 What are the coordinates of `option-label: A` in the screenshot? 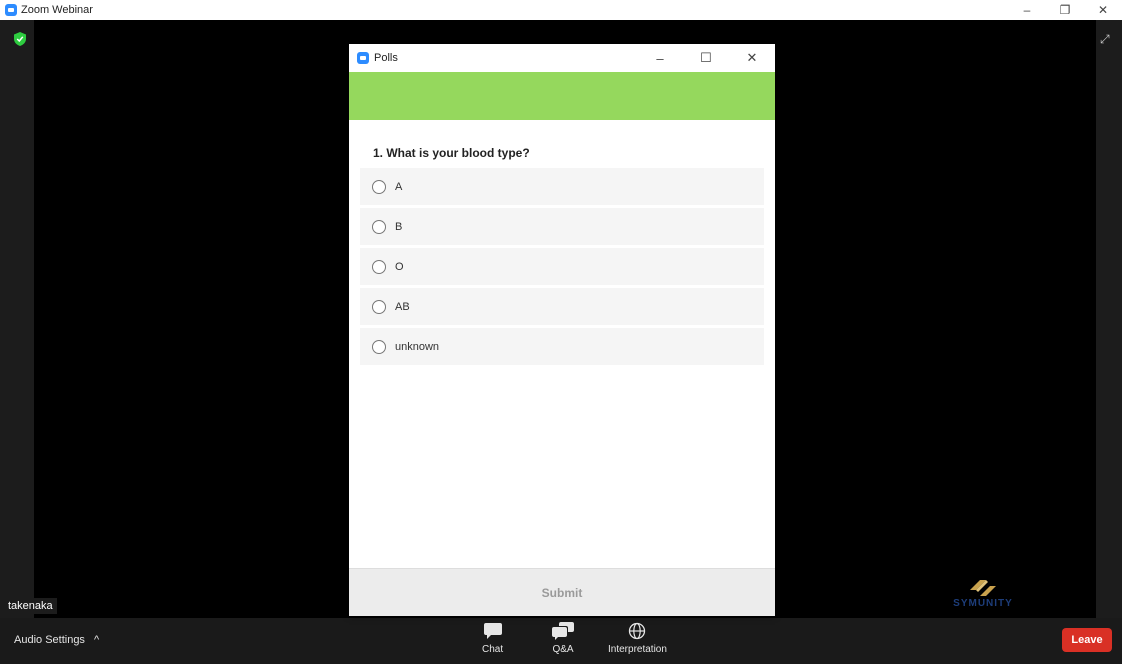 It's located at (399, 186).